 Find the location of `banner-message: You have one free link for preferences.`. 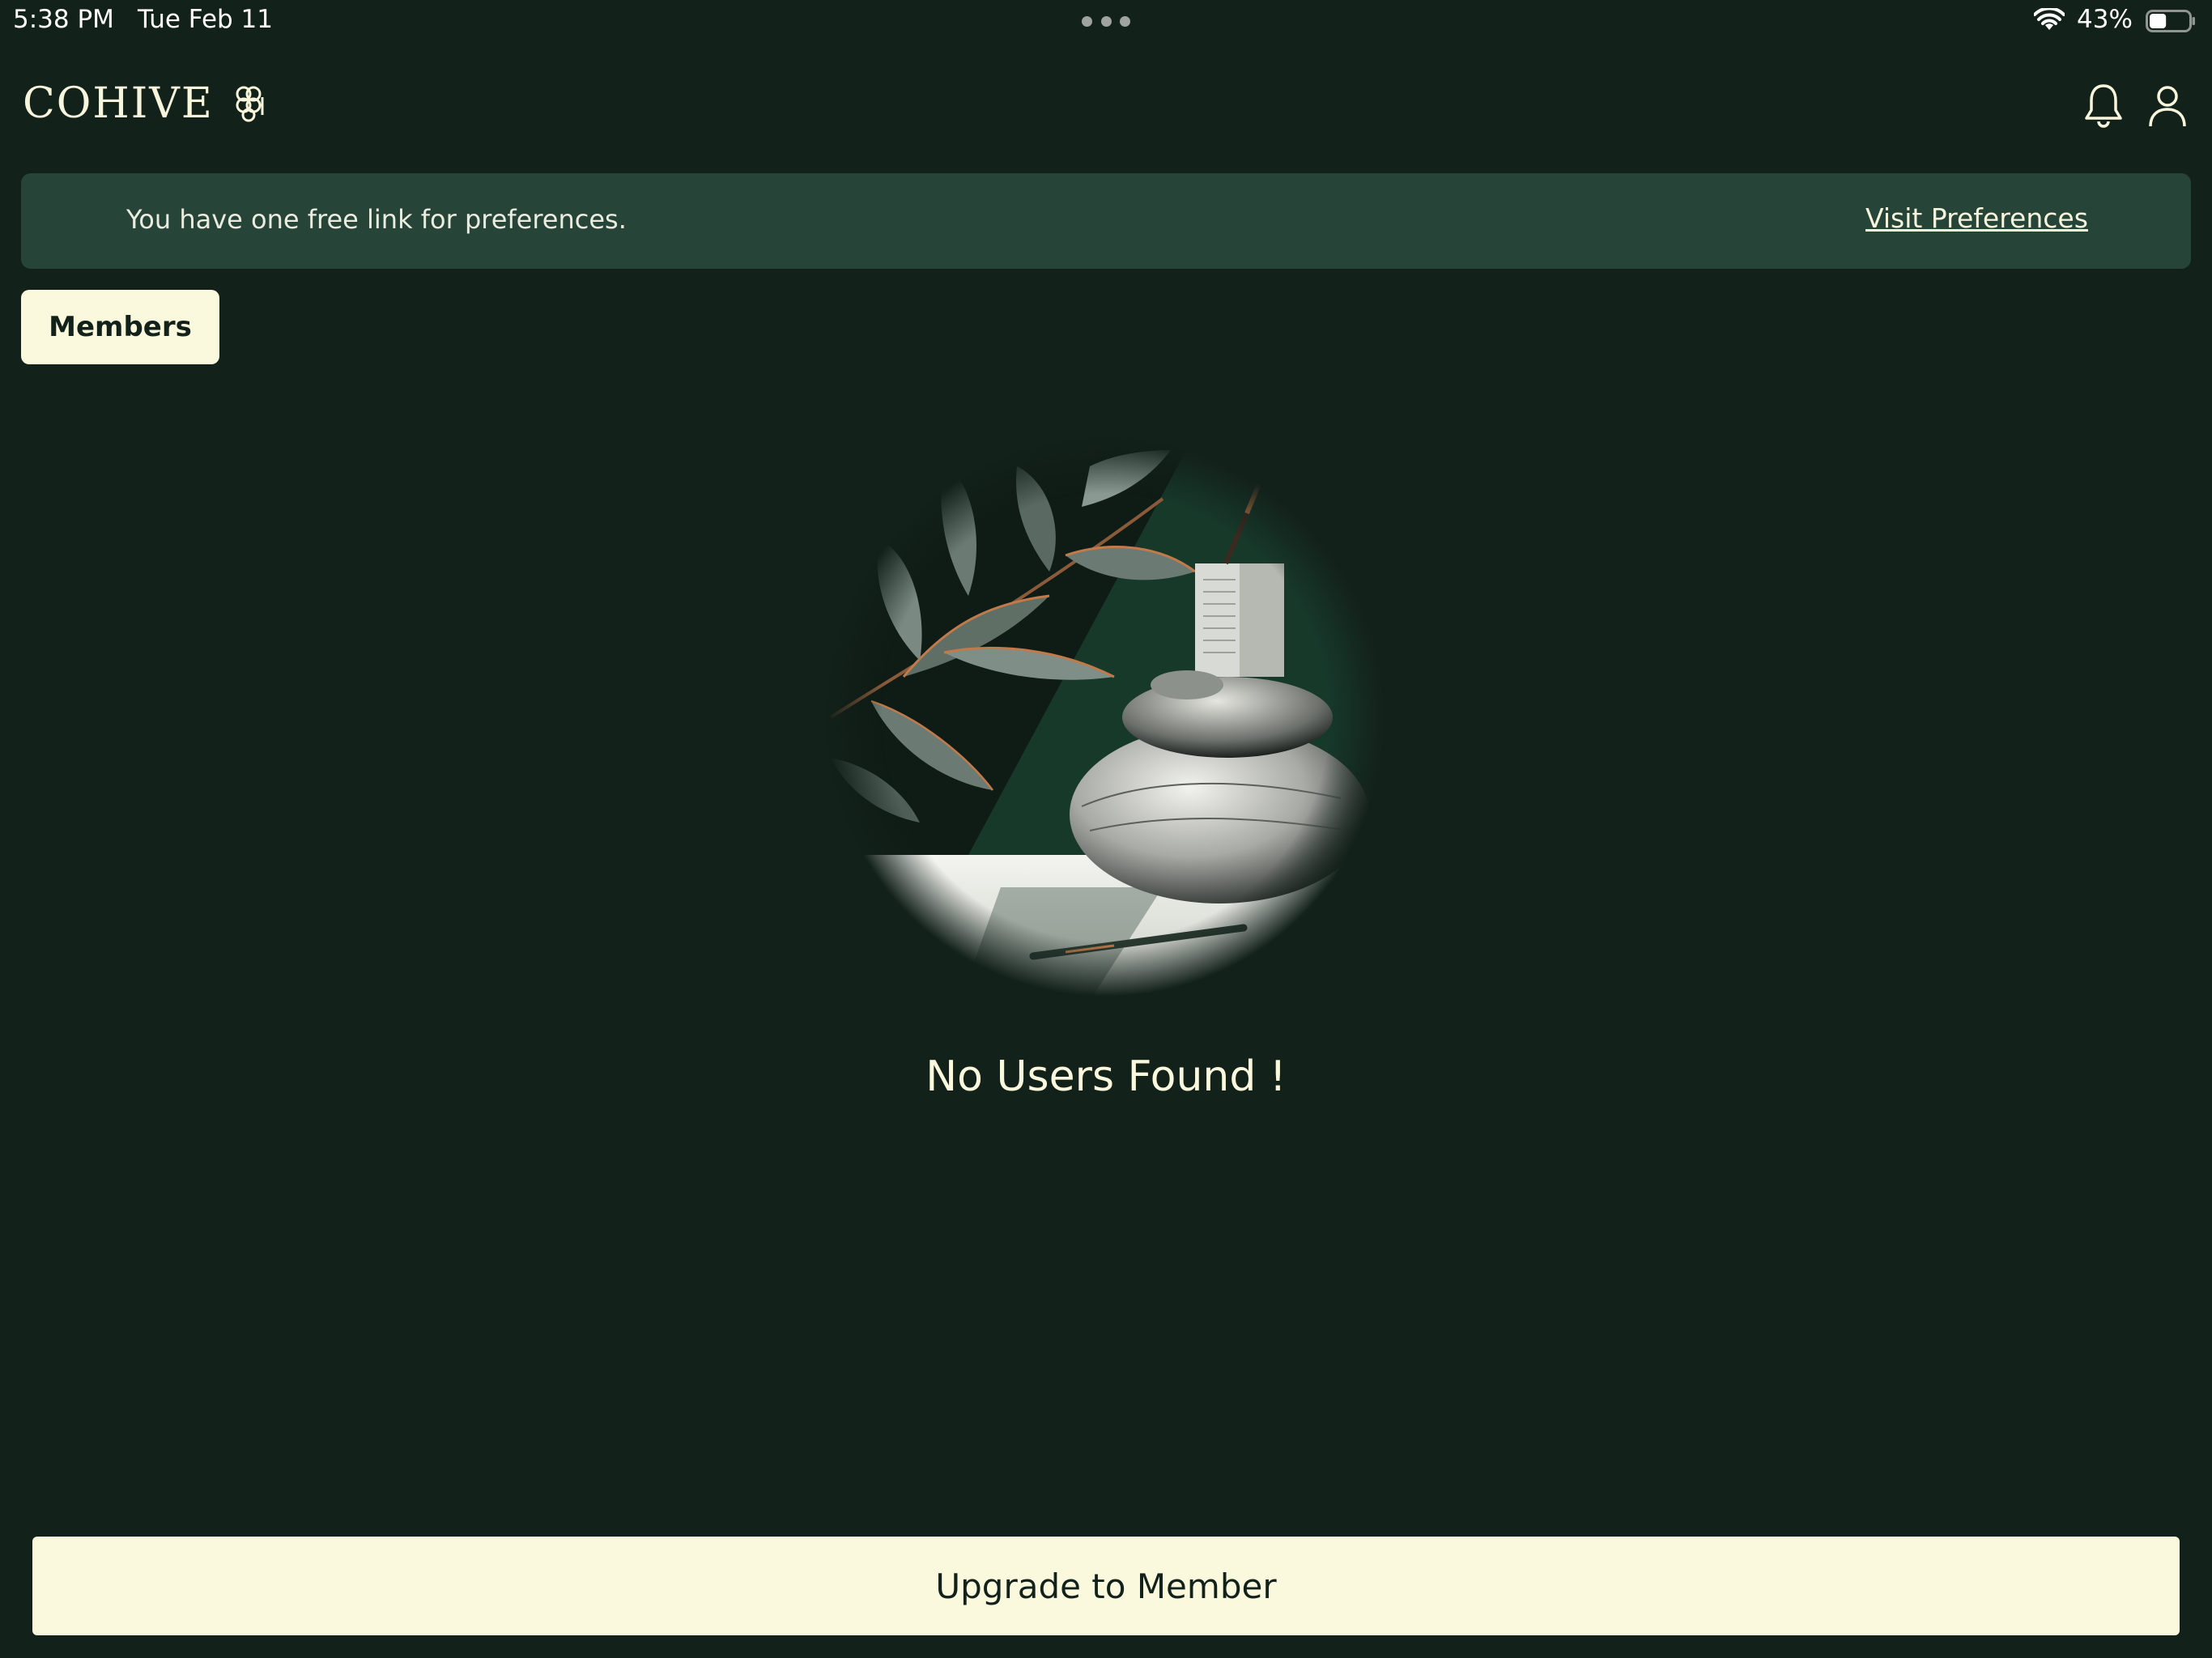

banner-message: You have one free link for preferences. is located at coordinates (377, 219).